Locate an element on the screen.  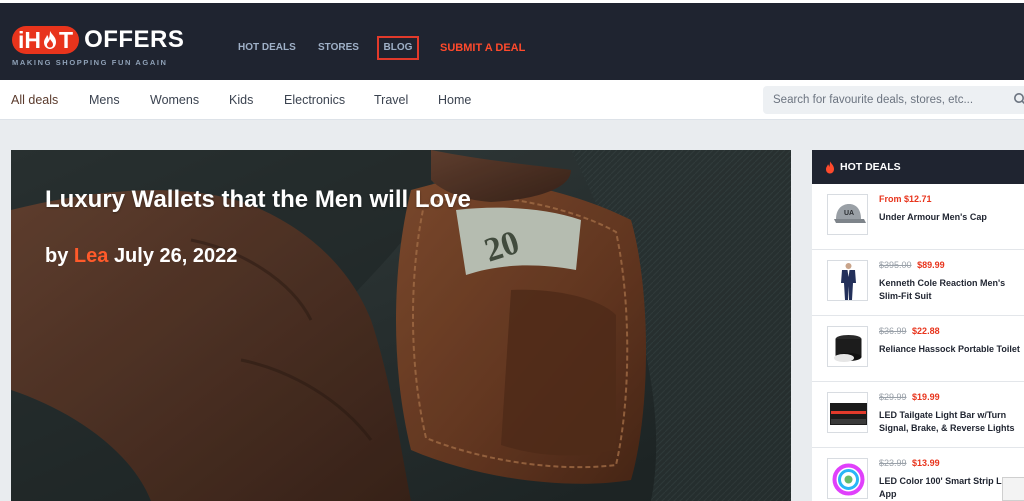
category-mens: Mens is located at coordinates (104, 100).